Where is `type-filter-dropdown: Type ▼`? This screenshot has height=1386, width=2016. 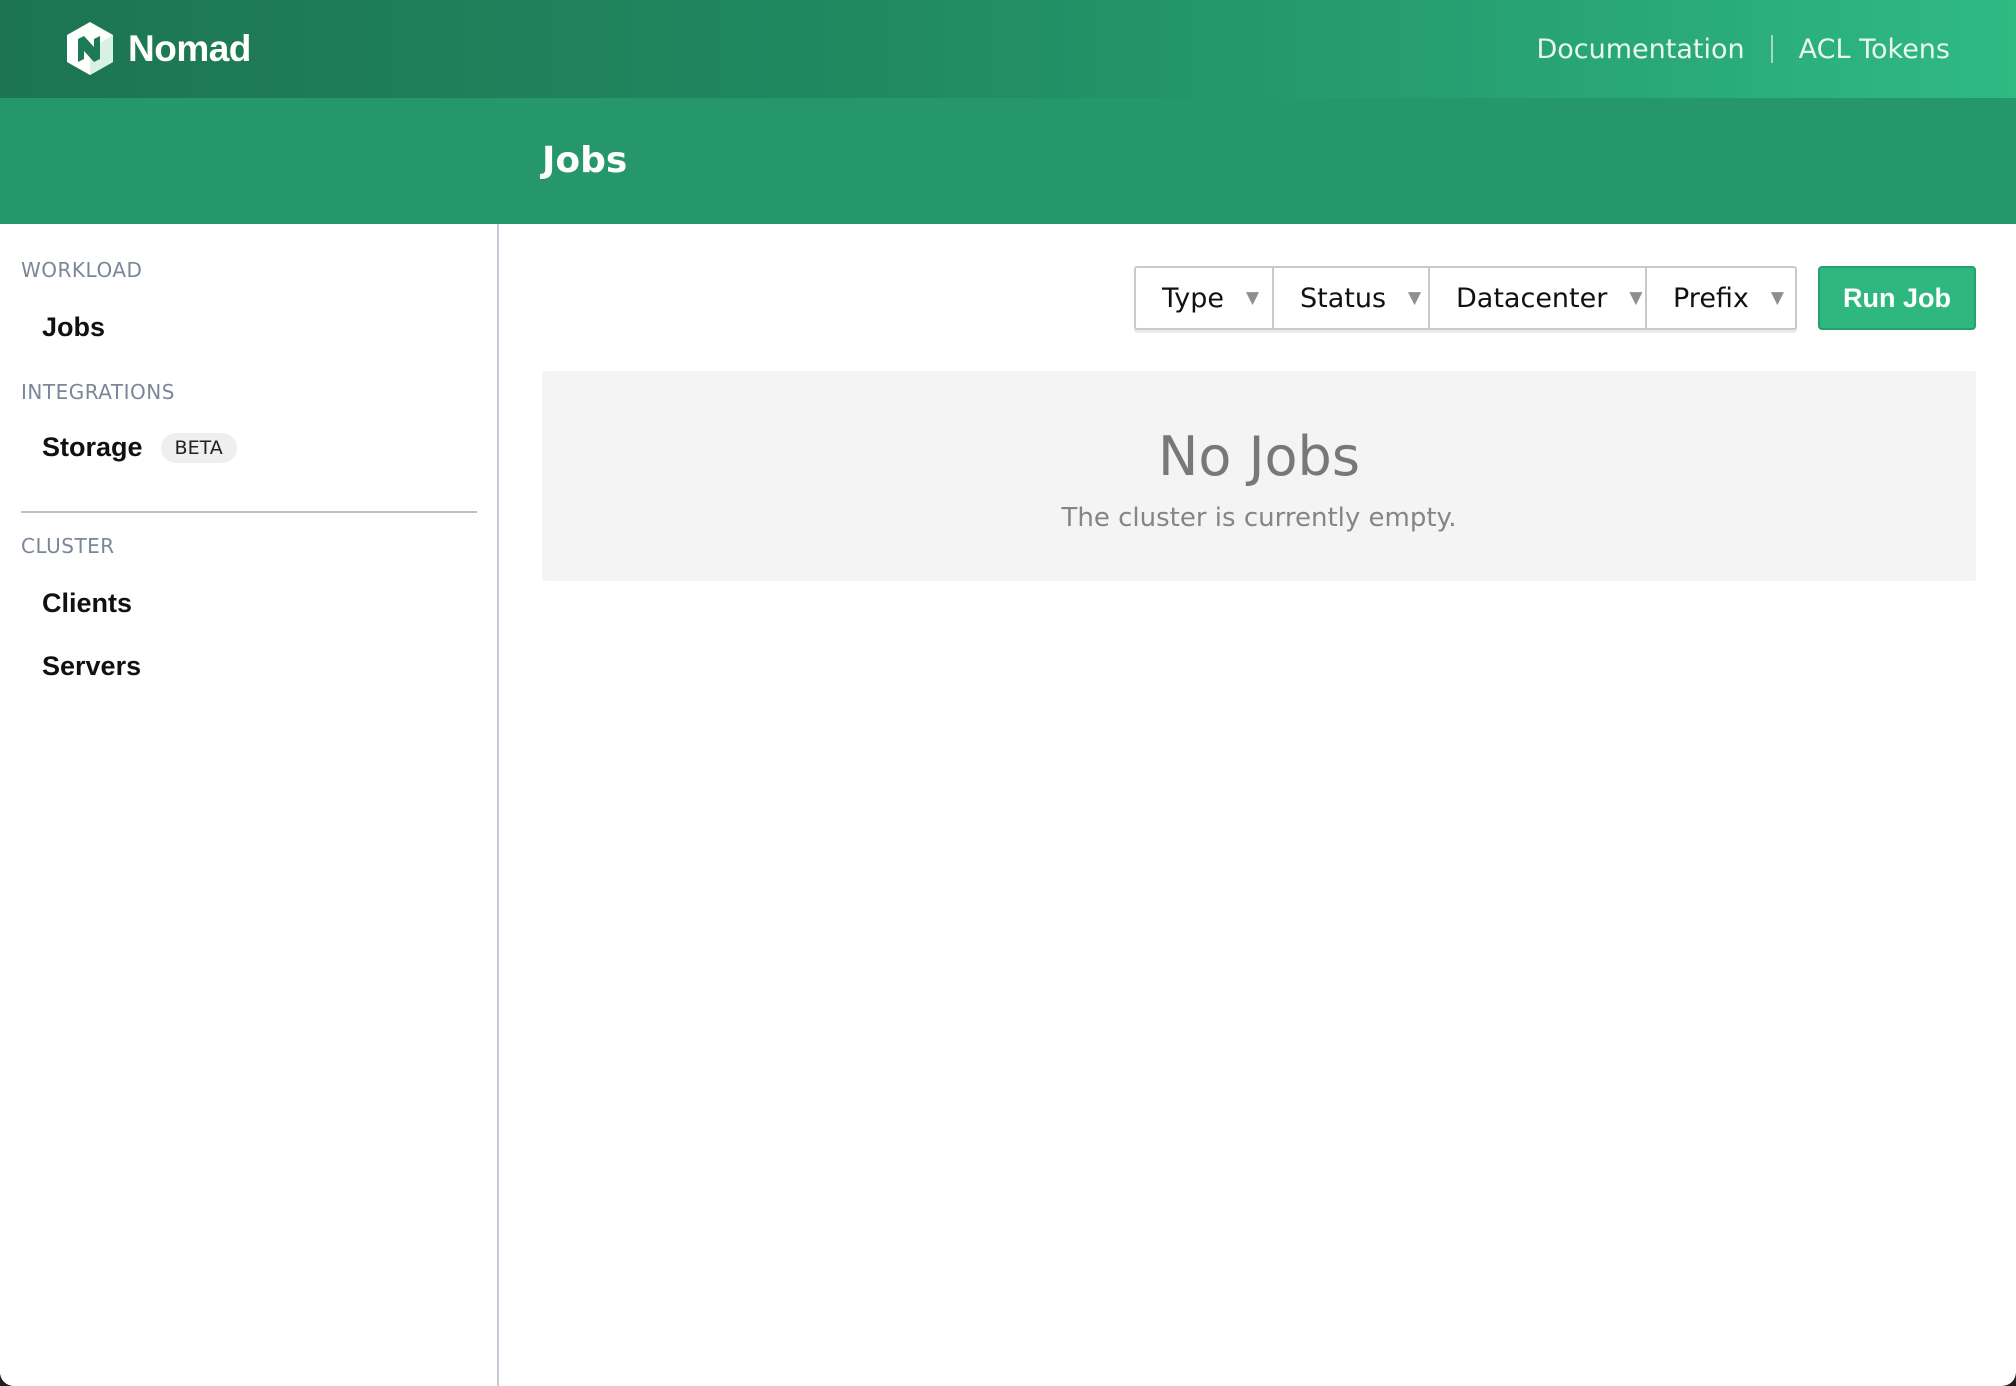 type-filter-dropdown: Type ▼ is located at coordinates (1204, 298).